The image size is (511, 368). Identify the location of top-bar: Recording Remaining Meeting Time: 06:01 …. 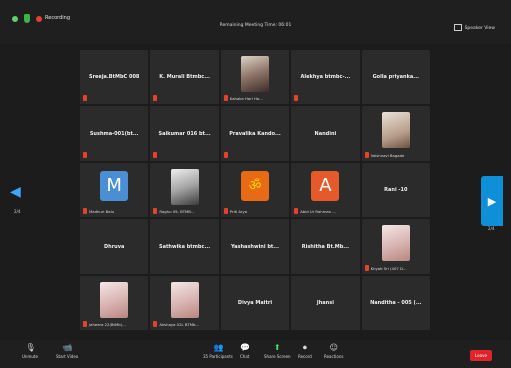
(255, 22).